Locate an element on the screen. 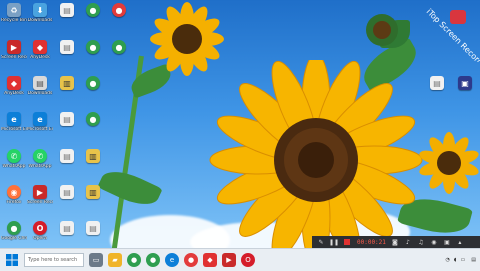  file-explorer-icon: ▰ is located at coordinates (115, 260).